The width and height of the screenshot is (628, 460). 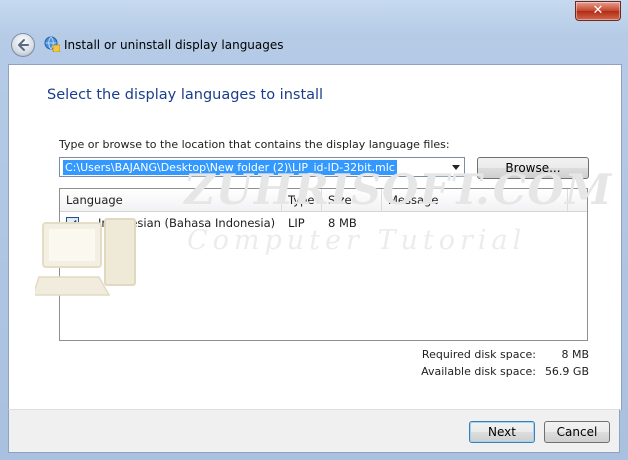 What do you see at coordinates (302, 200) in the screenshot?
I see `column-header-type: Type` at bounding box center [302, 200].